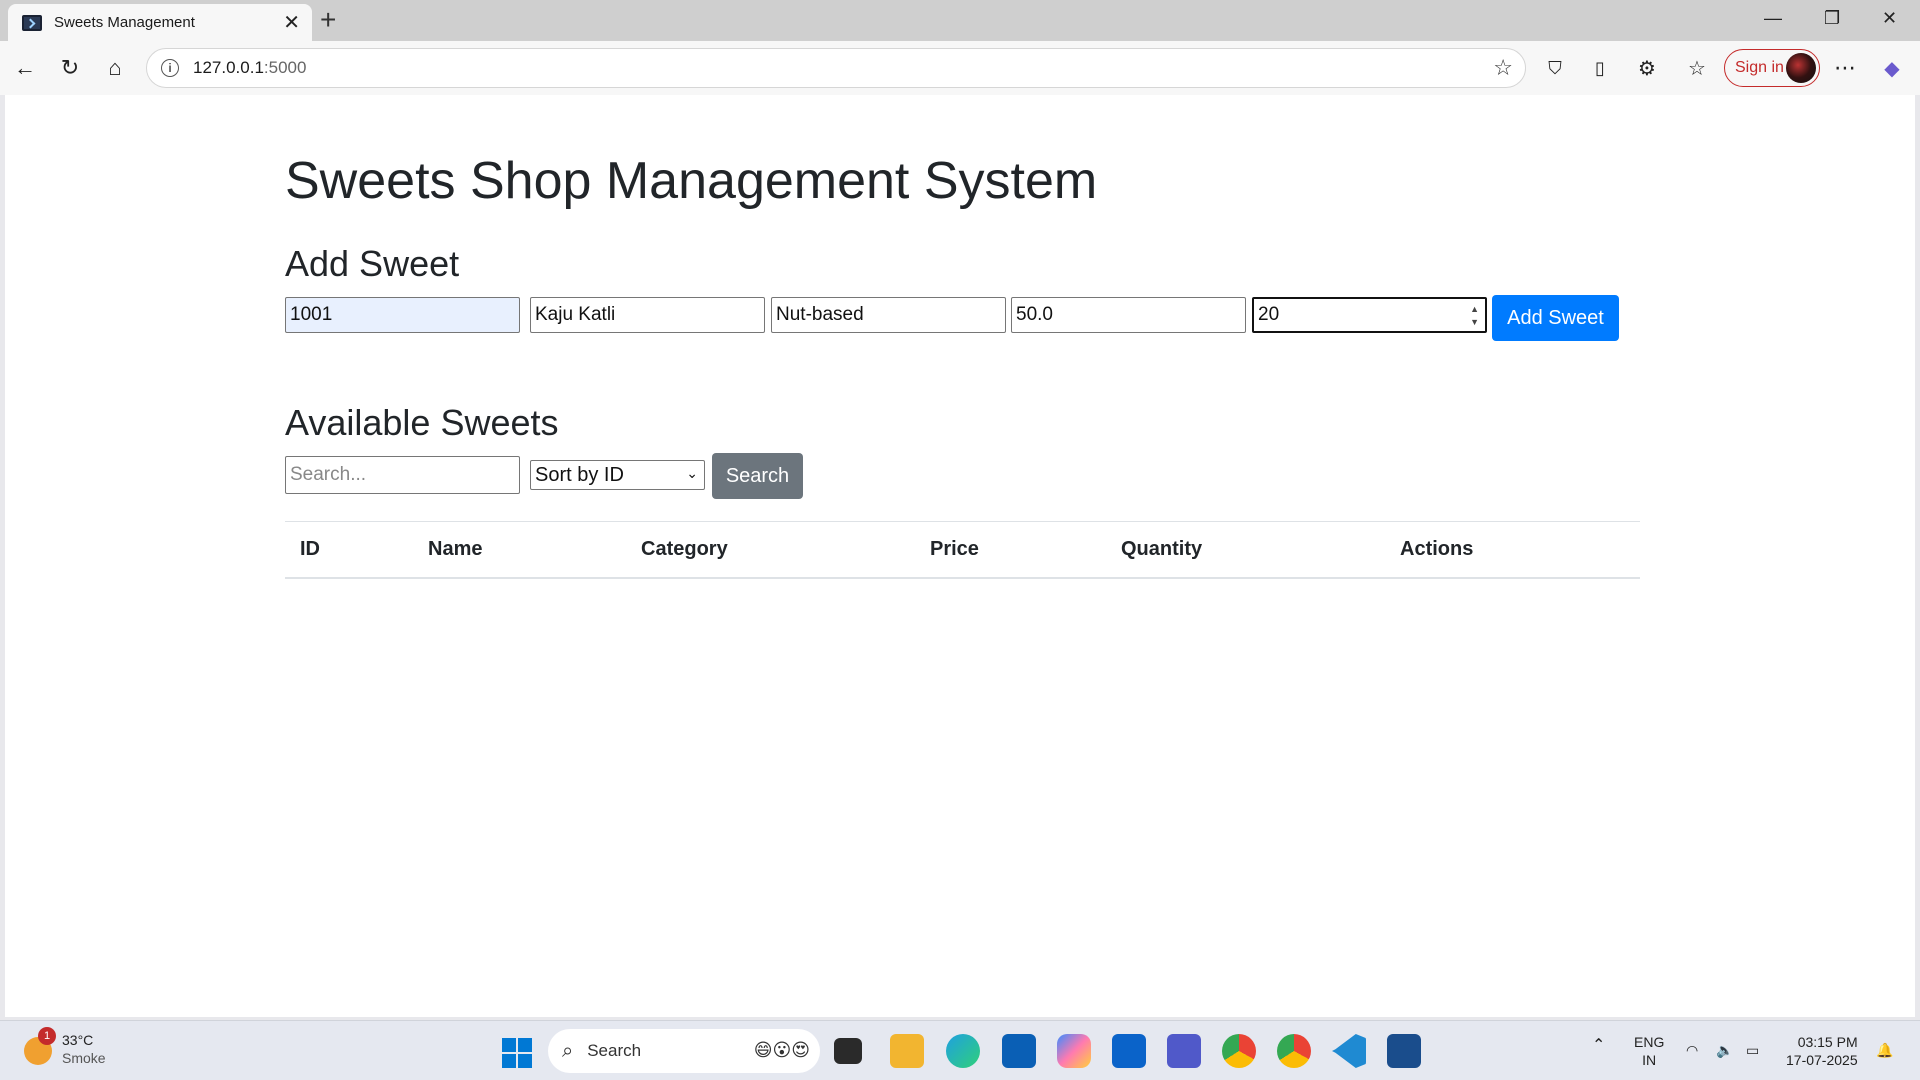 This screenshot has height=1080, width=1920. What do you see at coordinates (517, 1053) in the screenshot?
I see `start-button` at bounding box center [517, 1053].